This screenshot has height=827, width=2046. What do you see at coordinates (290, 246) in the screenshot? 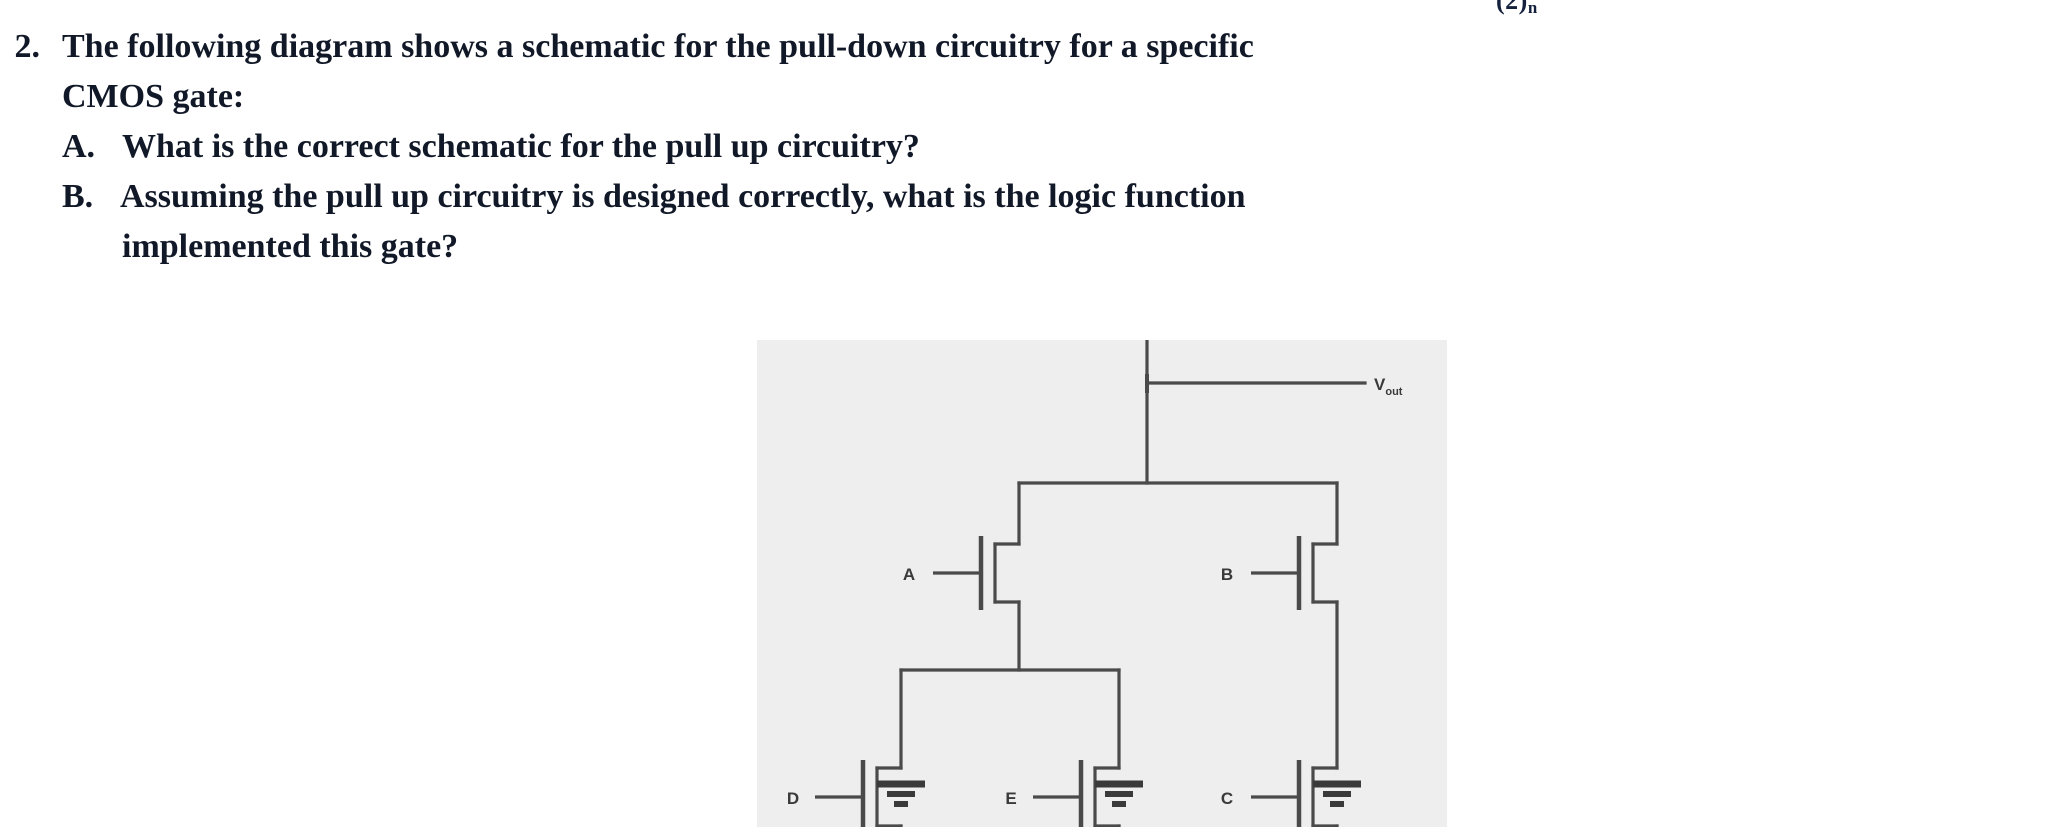
I see `part-b-continuation: implemented this gate?` at bounding box center [290, 246].